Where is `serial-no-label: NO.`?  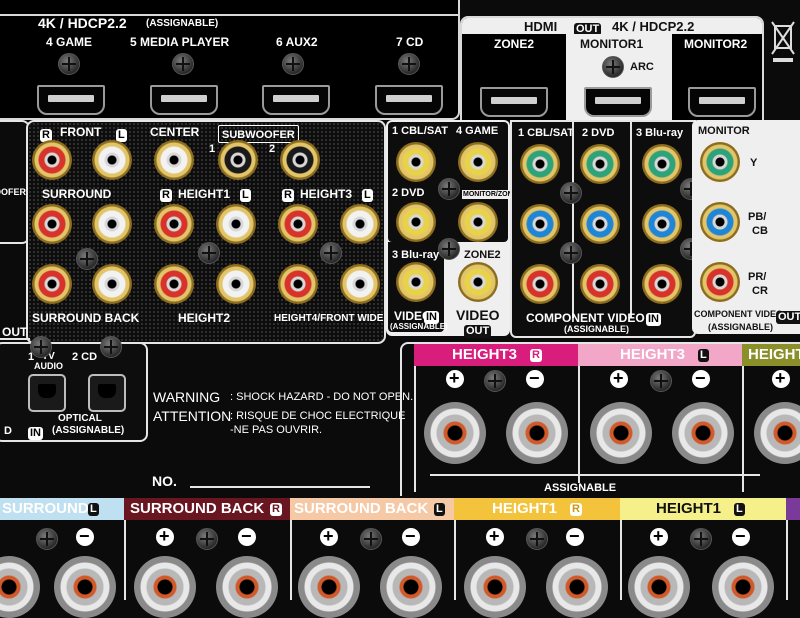
serial-no-label: NO. is located at coordinates (164, 481).